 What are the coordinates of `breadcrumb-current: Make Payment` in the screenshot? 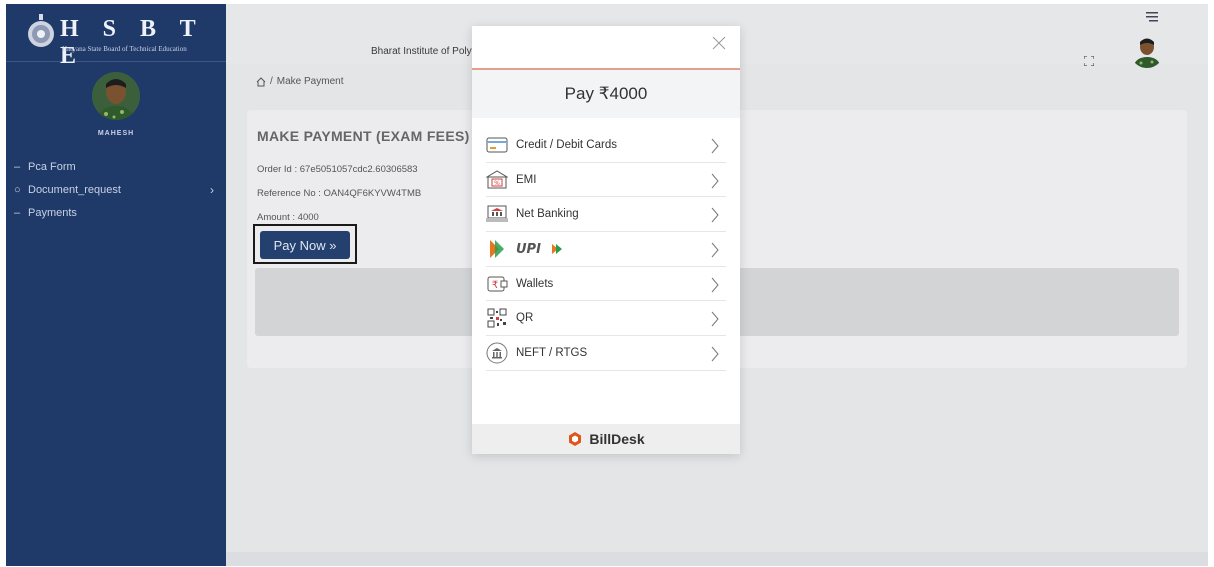 It's located at (310, 81).